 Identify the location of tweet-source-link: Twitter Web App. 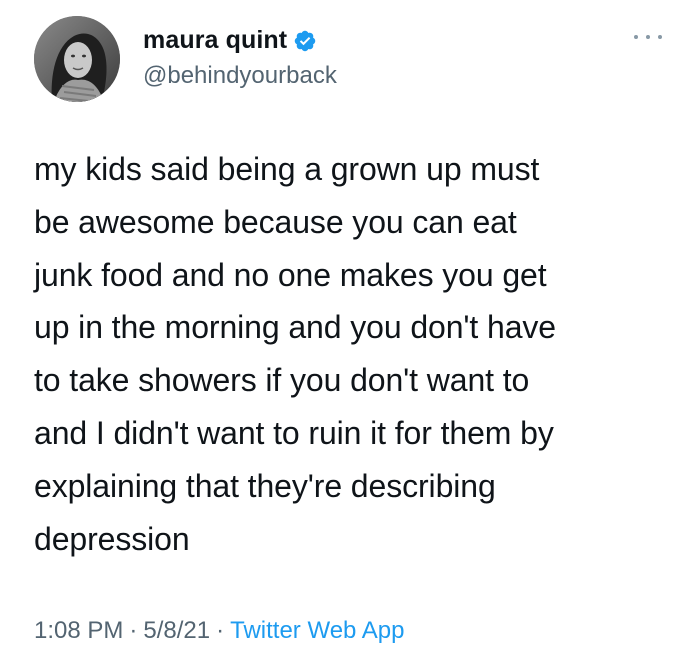
(317, 631).